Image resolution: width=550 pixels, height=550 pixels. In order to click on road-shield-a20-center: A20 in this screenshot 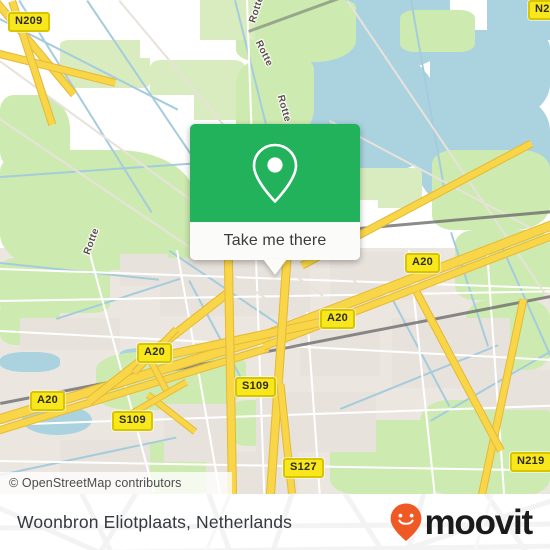, I will do `click(338, 319)`.